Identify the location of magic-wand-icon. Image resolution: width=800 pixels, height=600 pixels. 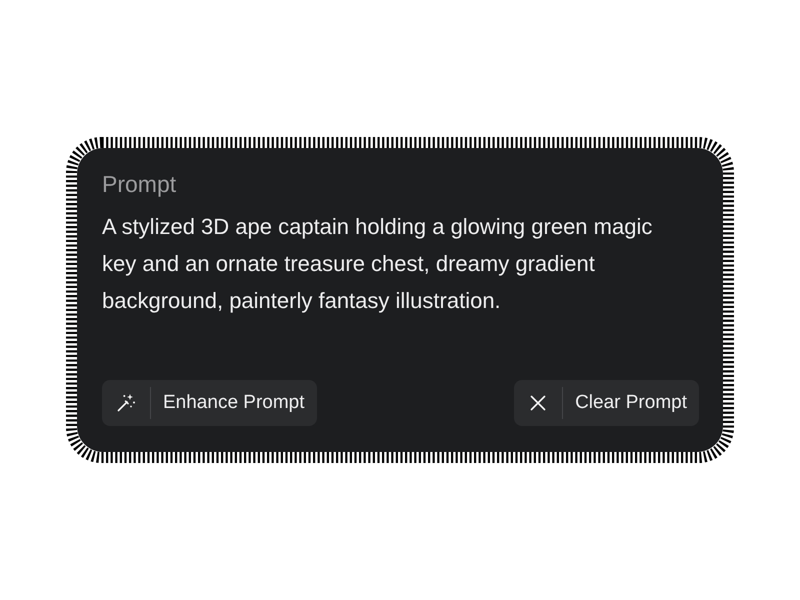
(126, 403).